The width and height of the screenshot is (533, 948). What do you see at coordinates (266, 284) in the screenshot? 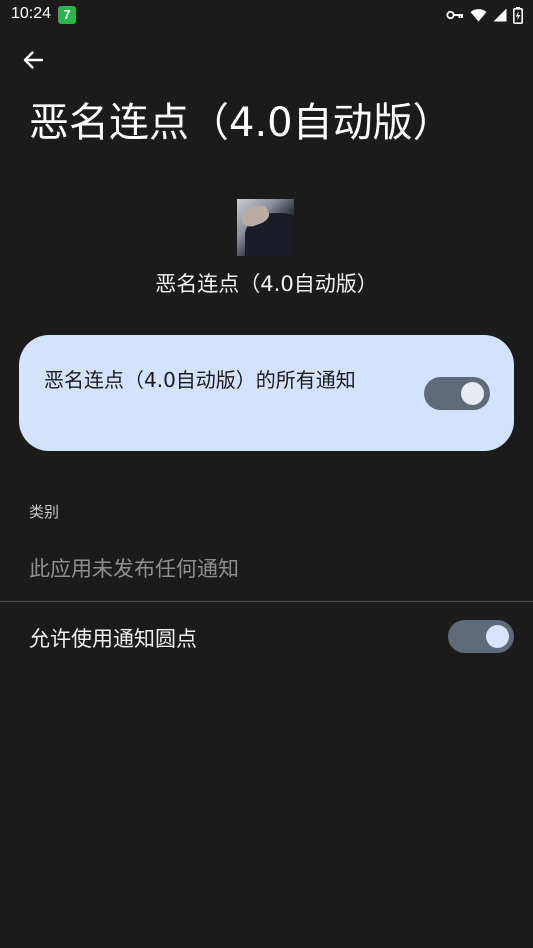
I see `app-name: 恶名连点（4.0自动版）` at bounding box center [266, 284].